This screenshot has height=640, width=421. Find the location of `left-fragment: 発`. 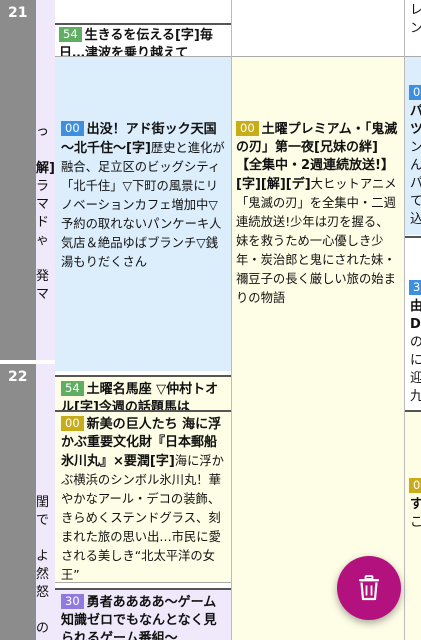

left-fragment: 発 is located at coordinates (43, 276).